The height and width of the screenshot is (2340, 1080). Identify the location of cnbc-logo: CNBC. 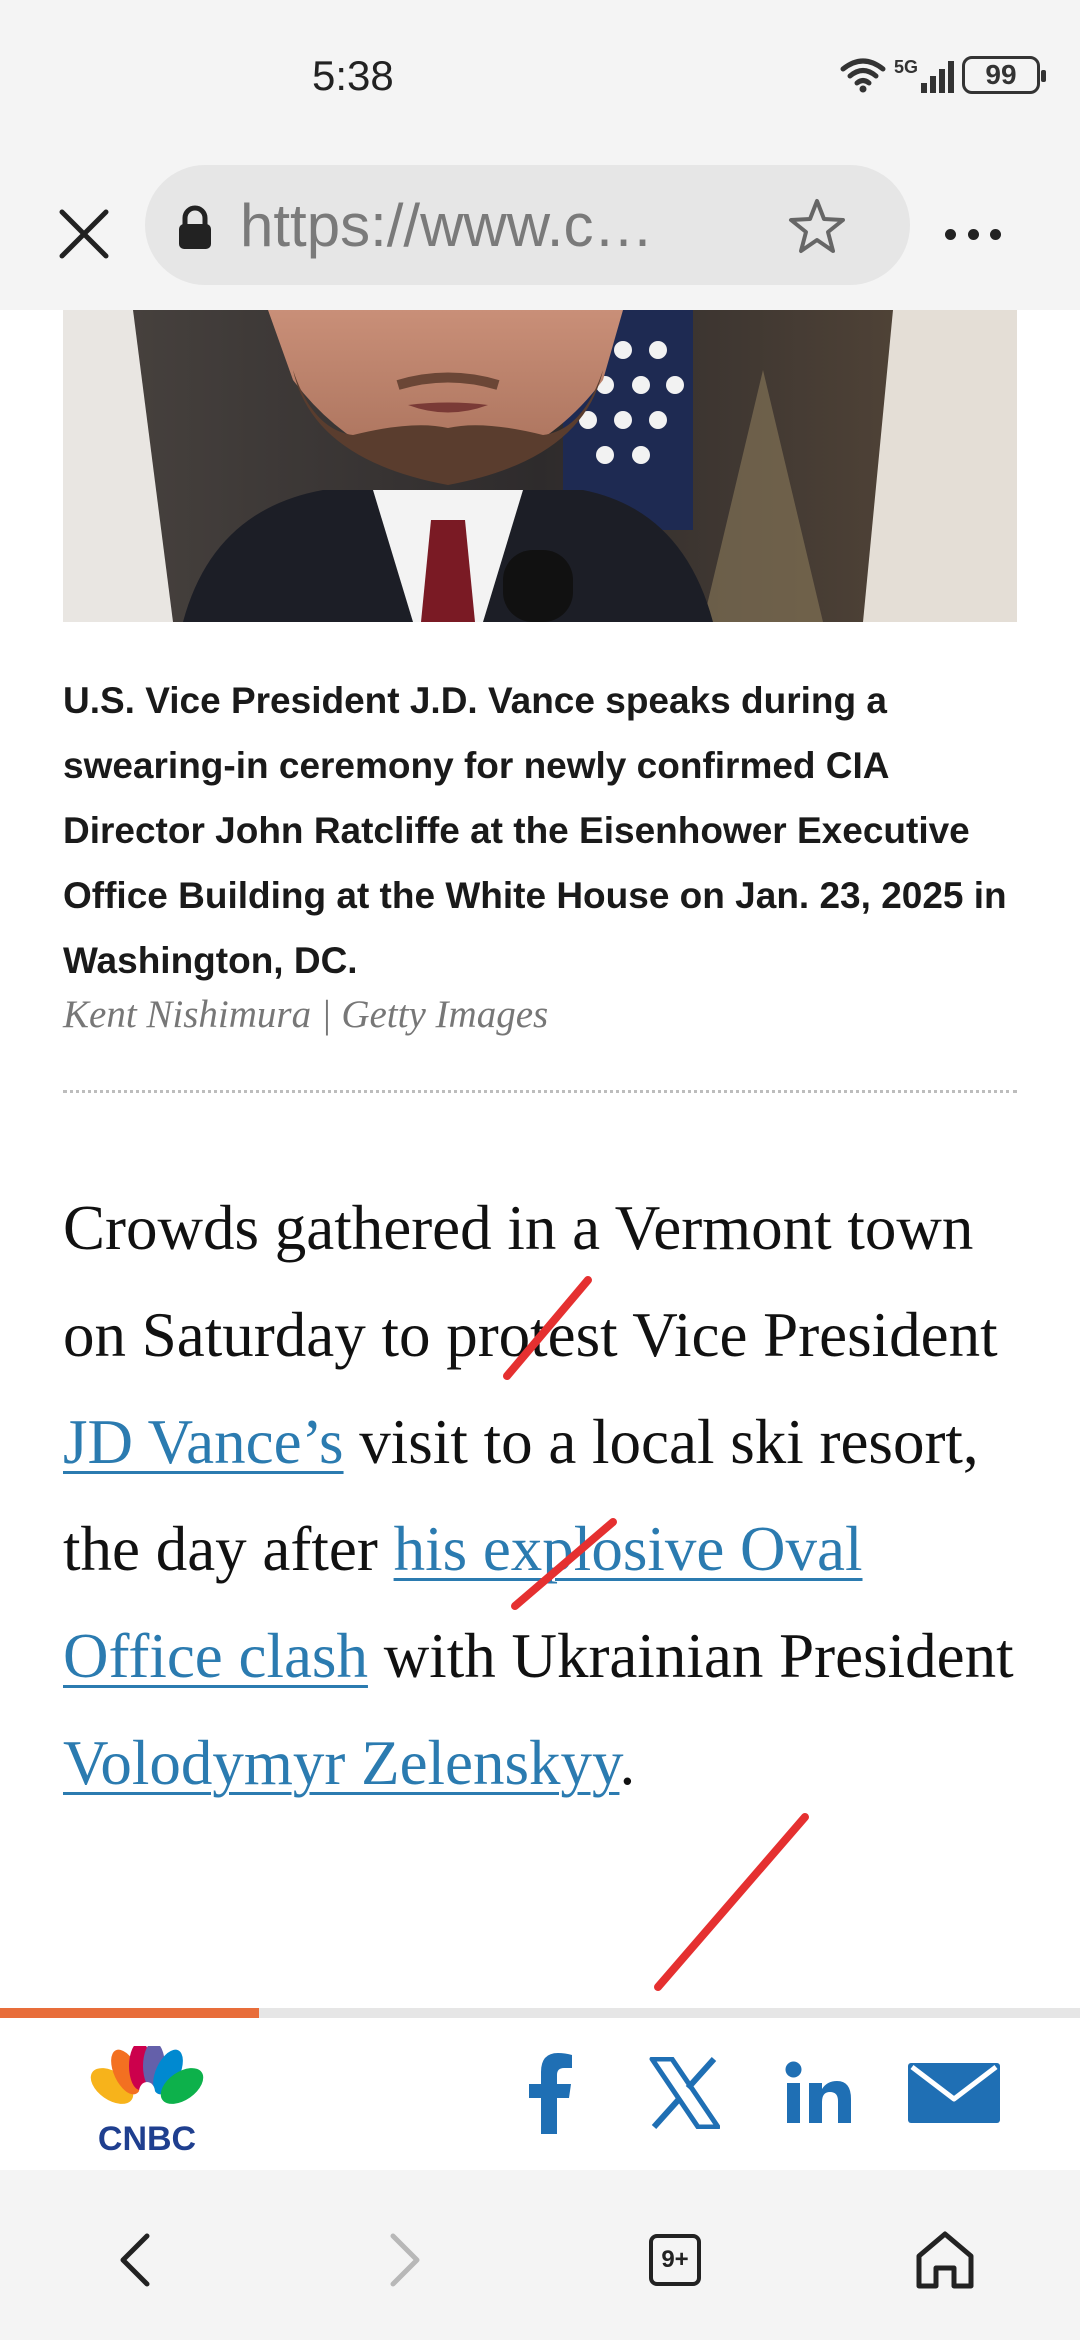
(147, 2100).